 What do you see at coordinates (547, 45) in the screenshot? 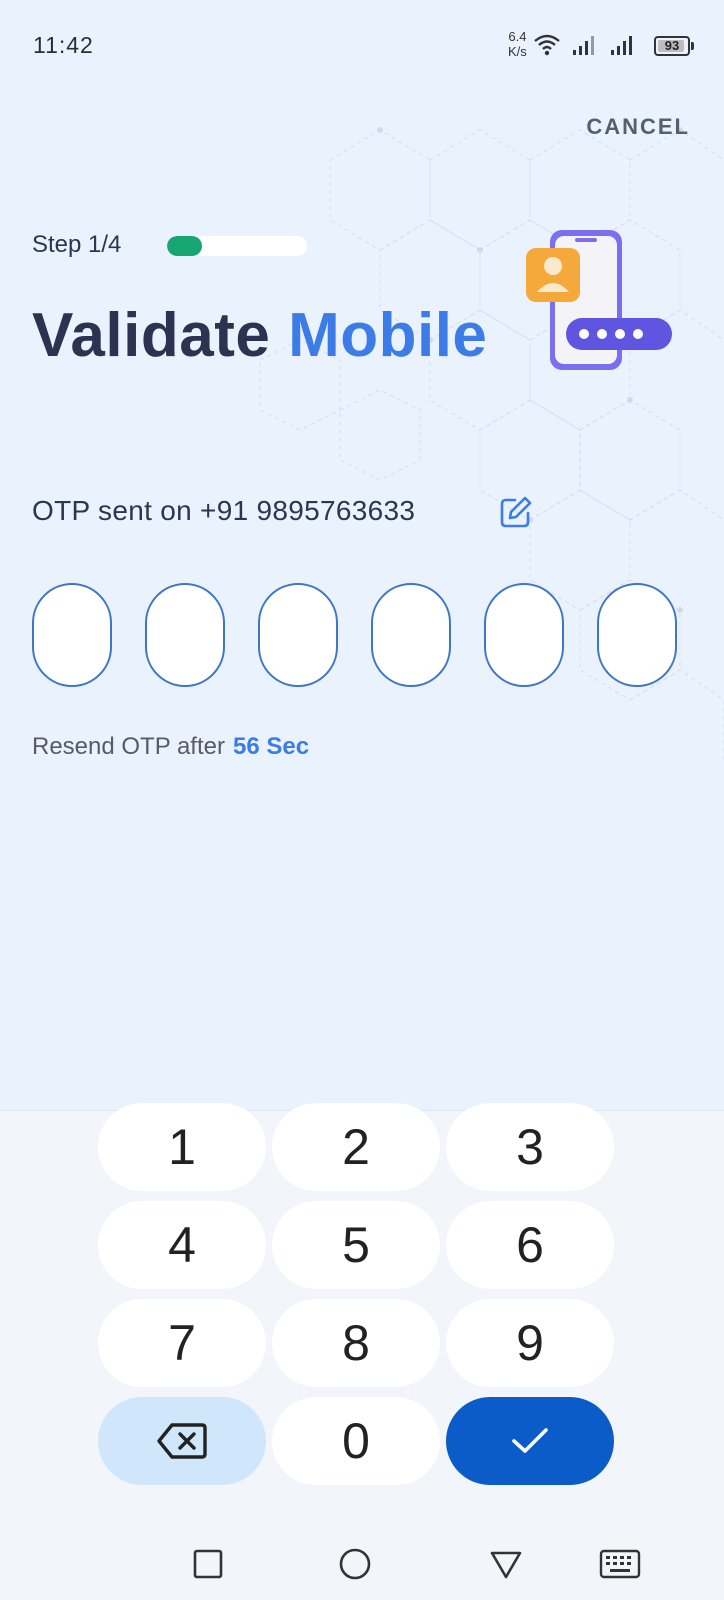
I see `wifi-icon` at bounding box center [547, 45].